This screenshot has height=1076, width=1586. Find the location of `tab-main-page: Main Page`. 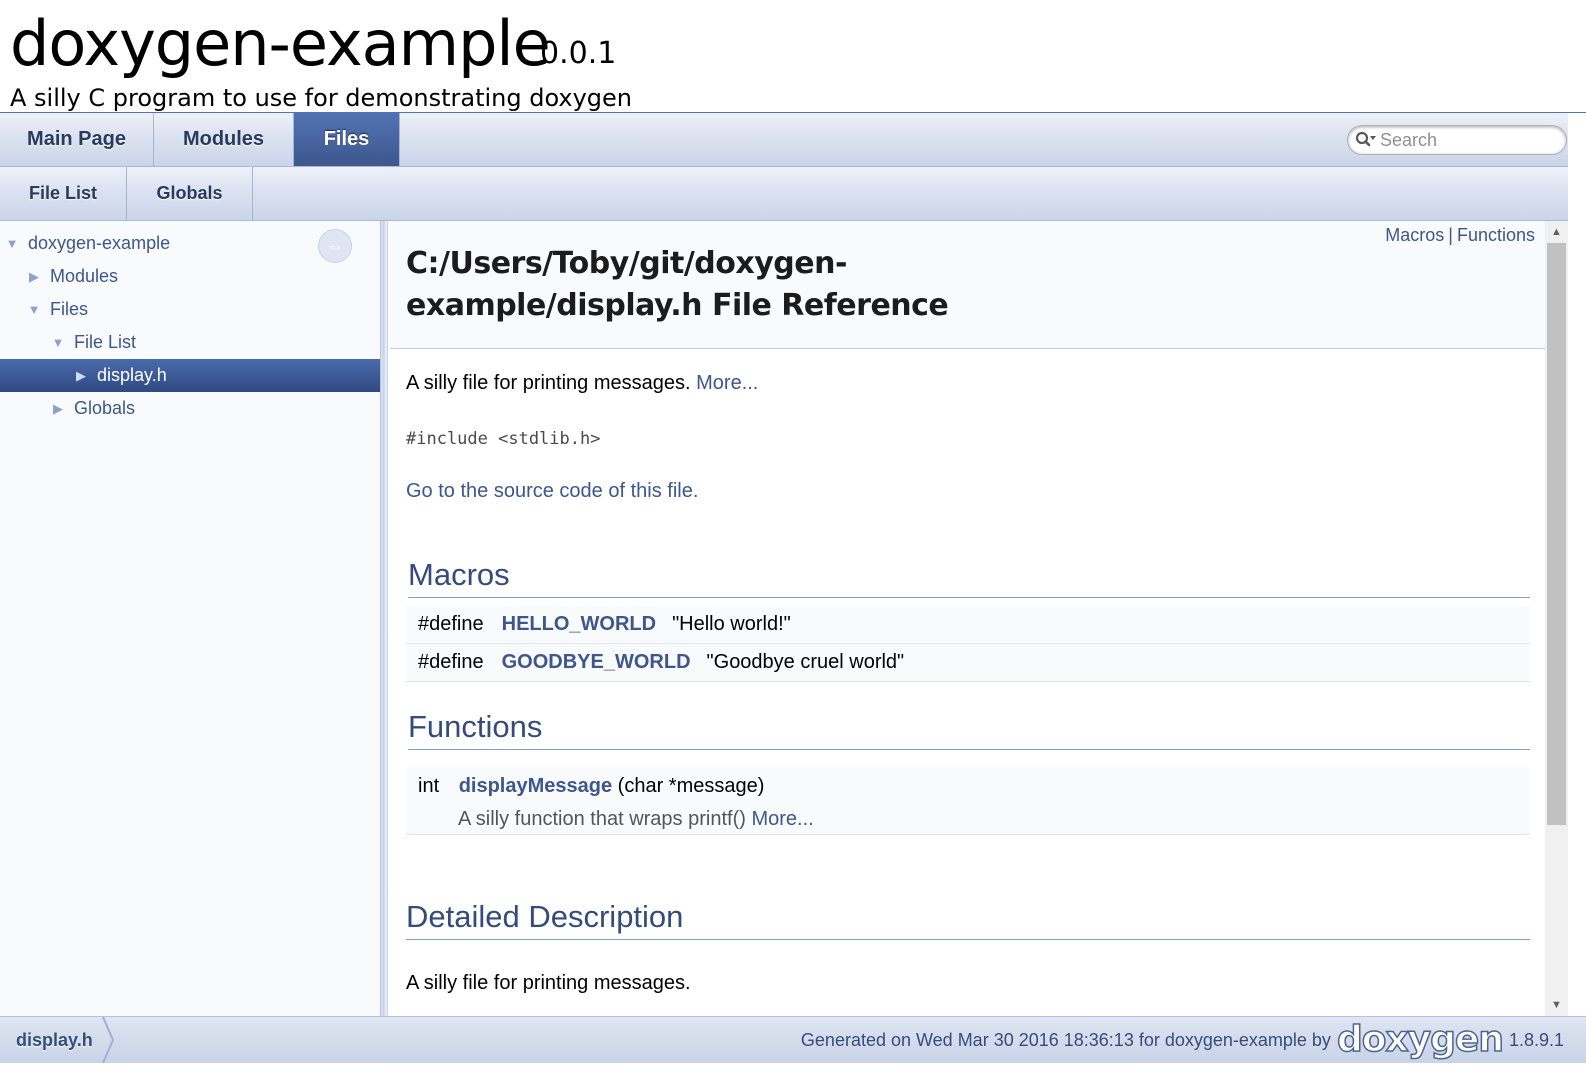

tab-main-page: Main Page is located at coordinates (77, 139).